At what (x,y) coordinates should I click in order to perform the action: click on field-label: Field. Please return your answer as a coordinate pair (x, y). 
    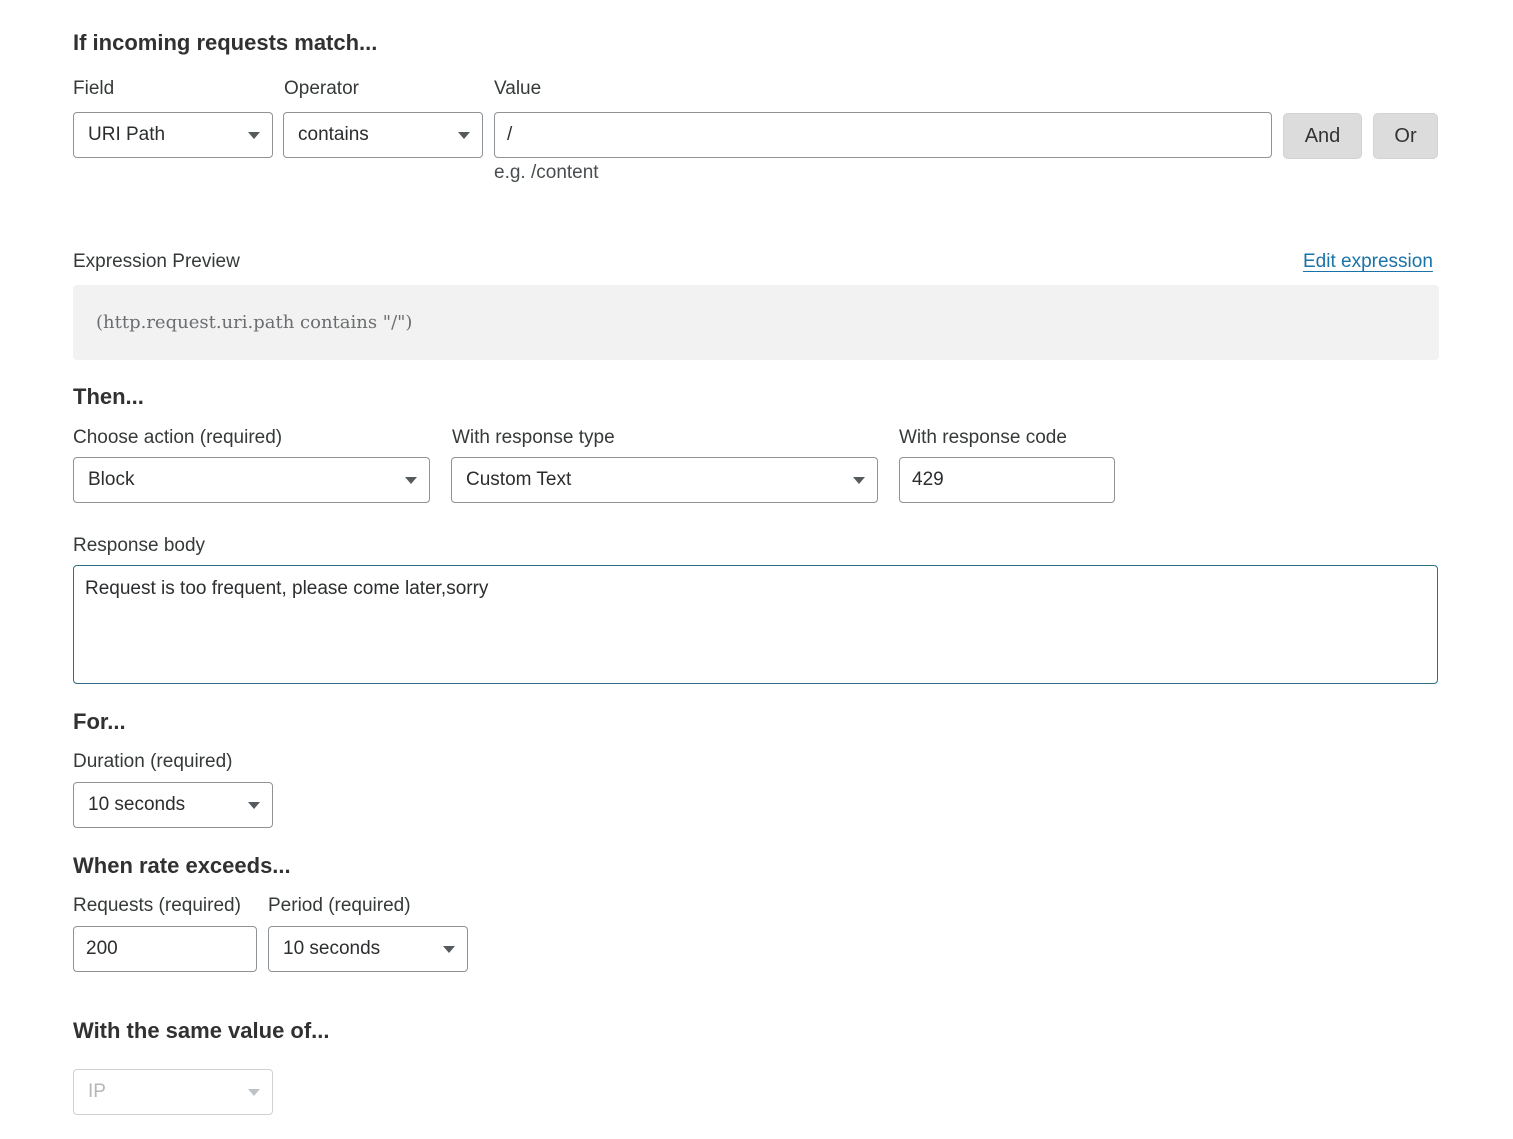
    Looking at the image, I should click on (94, 88).